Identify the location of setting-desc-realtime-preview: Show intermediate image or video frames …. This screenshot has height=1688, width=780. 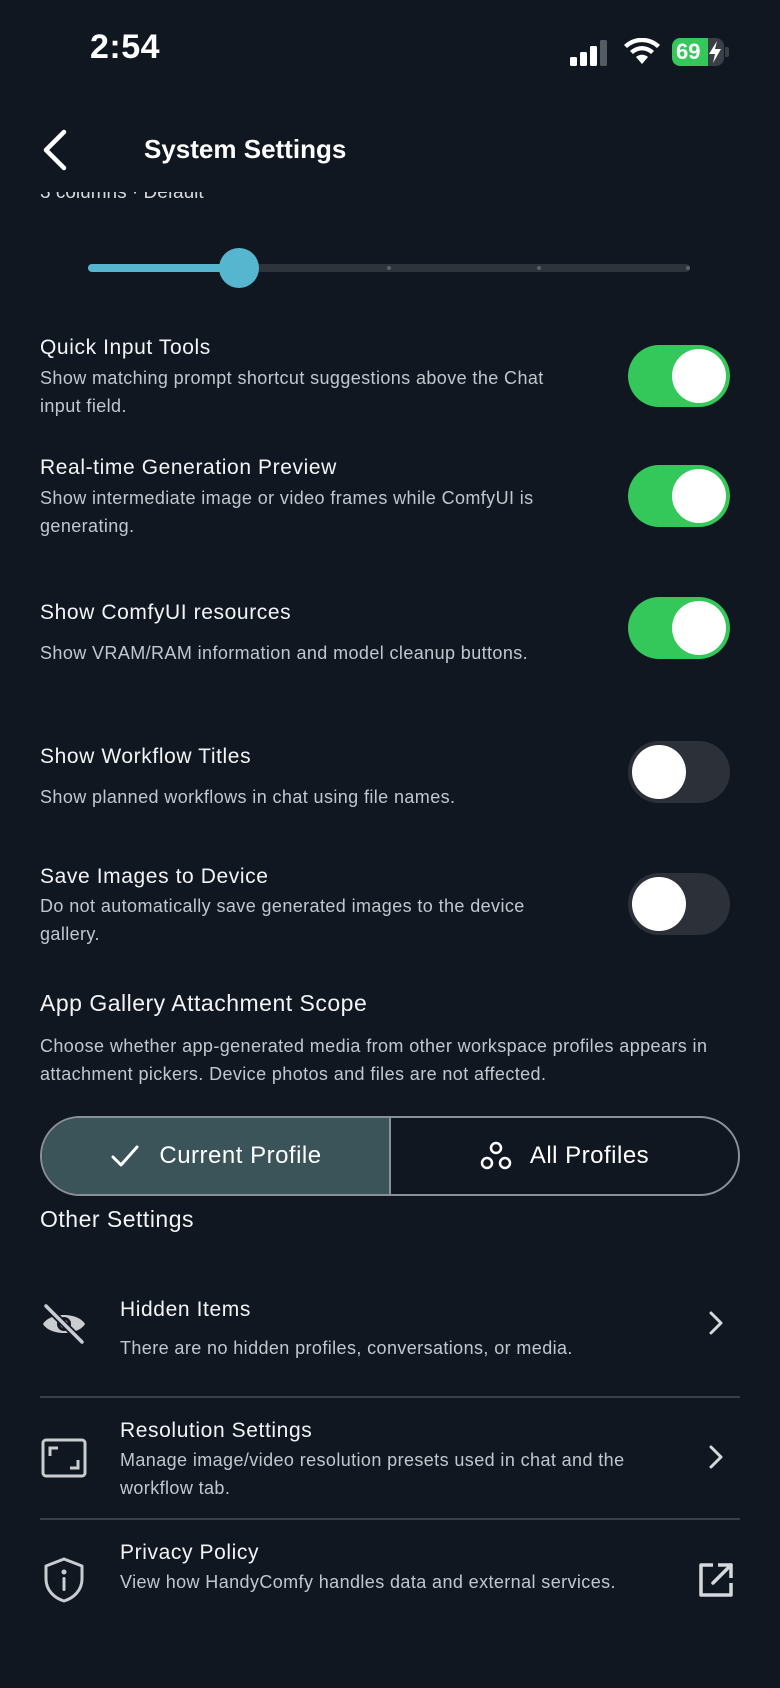
(287, 512).